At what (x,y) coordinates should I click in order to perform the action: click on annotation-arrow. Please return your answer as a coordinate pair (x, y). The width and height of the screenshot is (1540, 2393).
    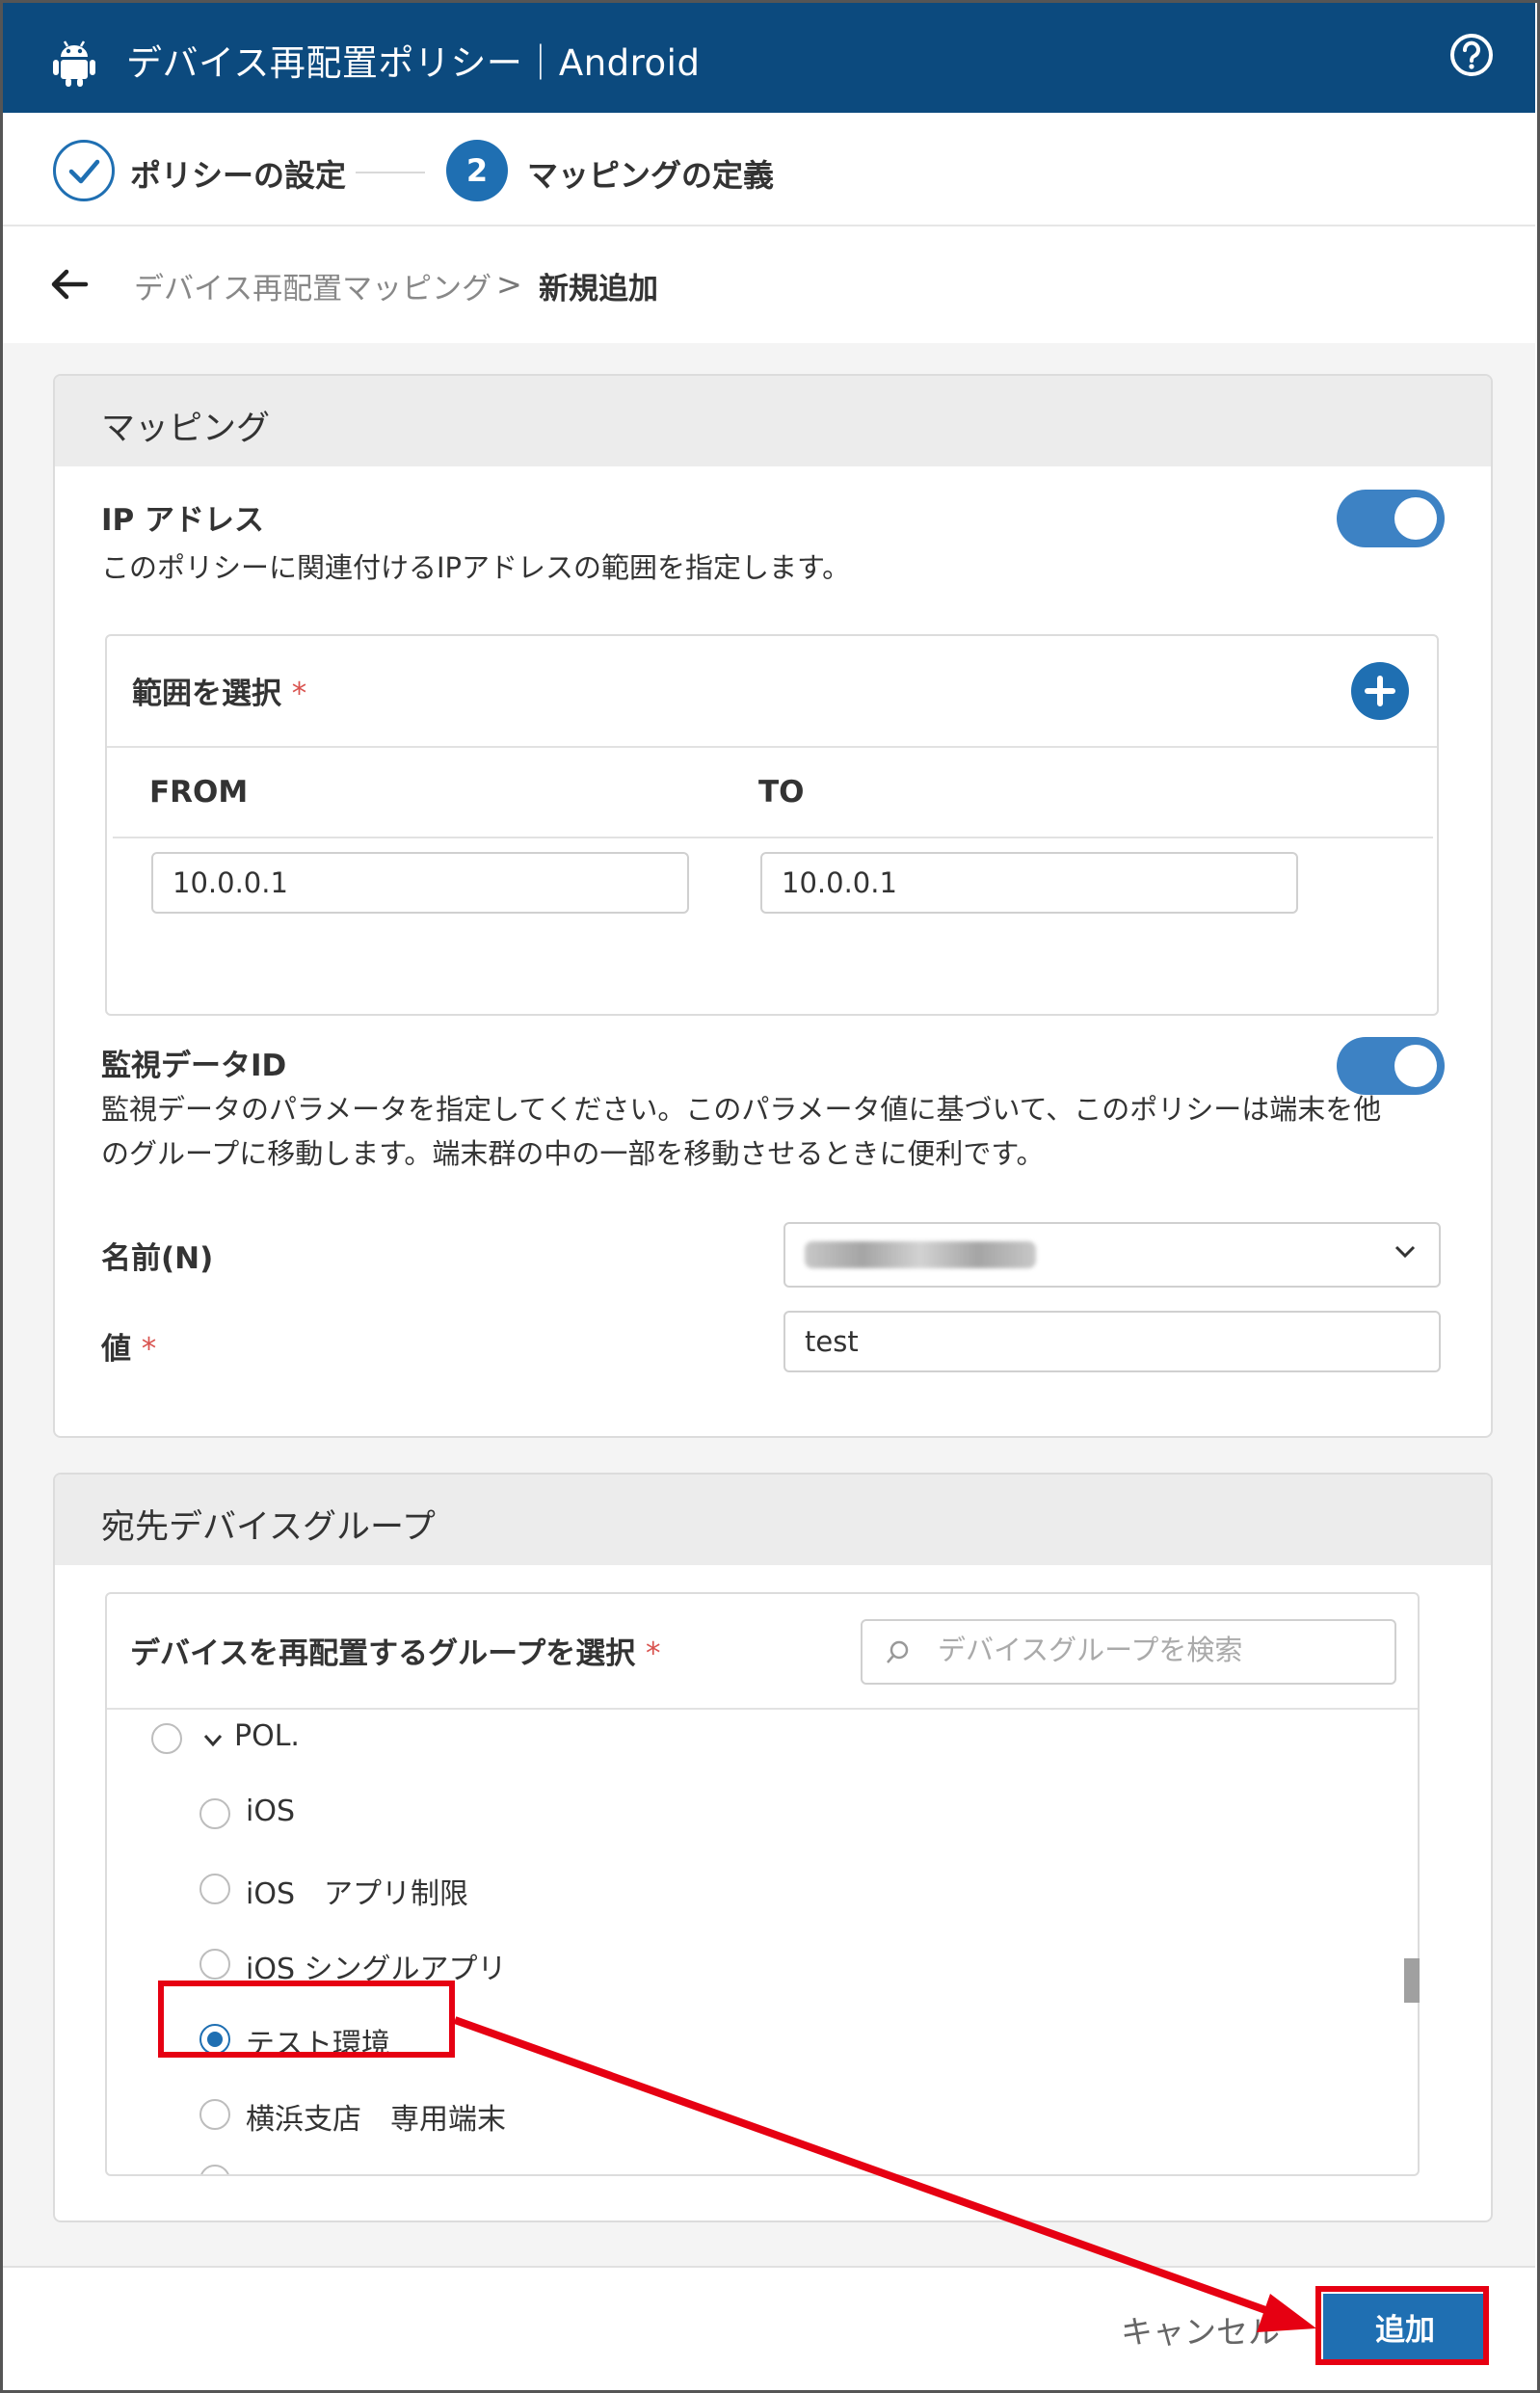
    Looking at the image, I should click on (885, 2174).